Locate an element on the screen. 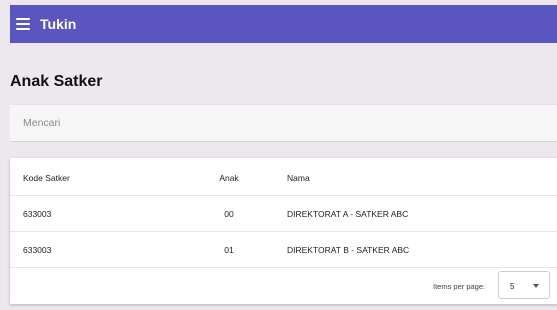  hamburger-menu-icon is located at coordinates (23, 24).